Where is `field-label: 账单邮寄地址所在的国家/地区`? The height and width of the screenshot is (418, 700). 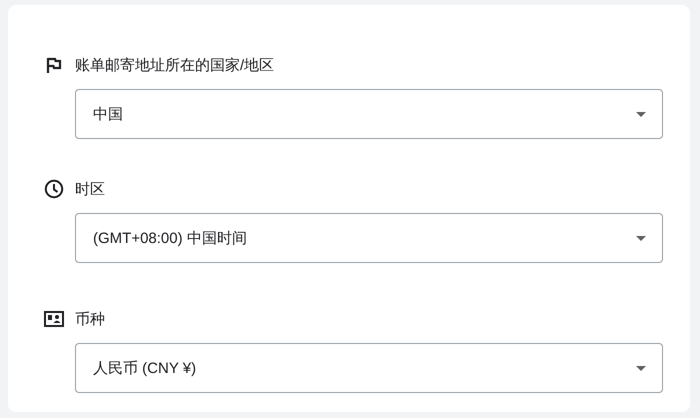
field-label: 账单邮寄地址所在的国家/地区 is located at coordinates (174, 65).